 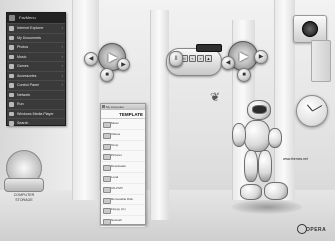 What do you see at coordinates (200, 58) in the screenshot?
I see `forward-button: »` at bounding box center [200, 58].